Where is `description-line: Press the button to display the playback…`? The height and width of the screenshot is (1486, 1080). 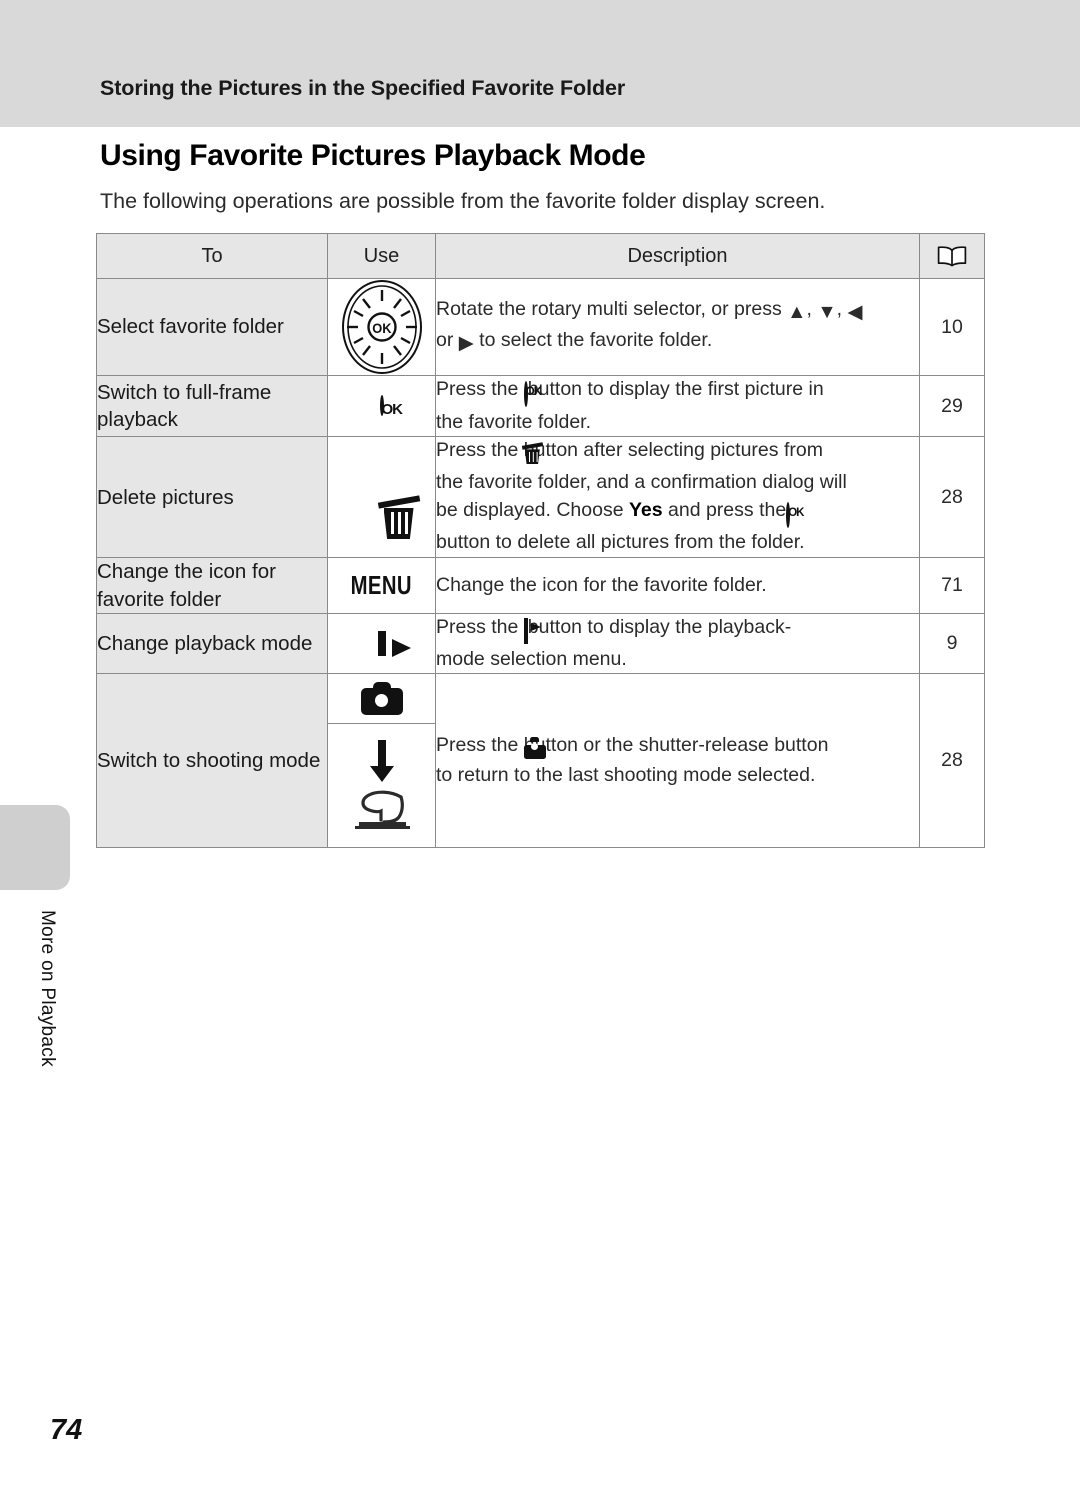
description-line: Press the button to display the playback… is located at coordinates (677, 630).